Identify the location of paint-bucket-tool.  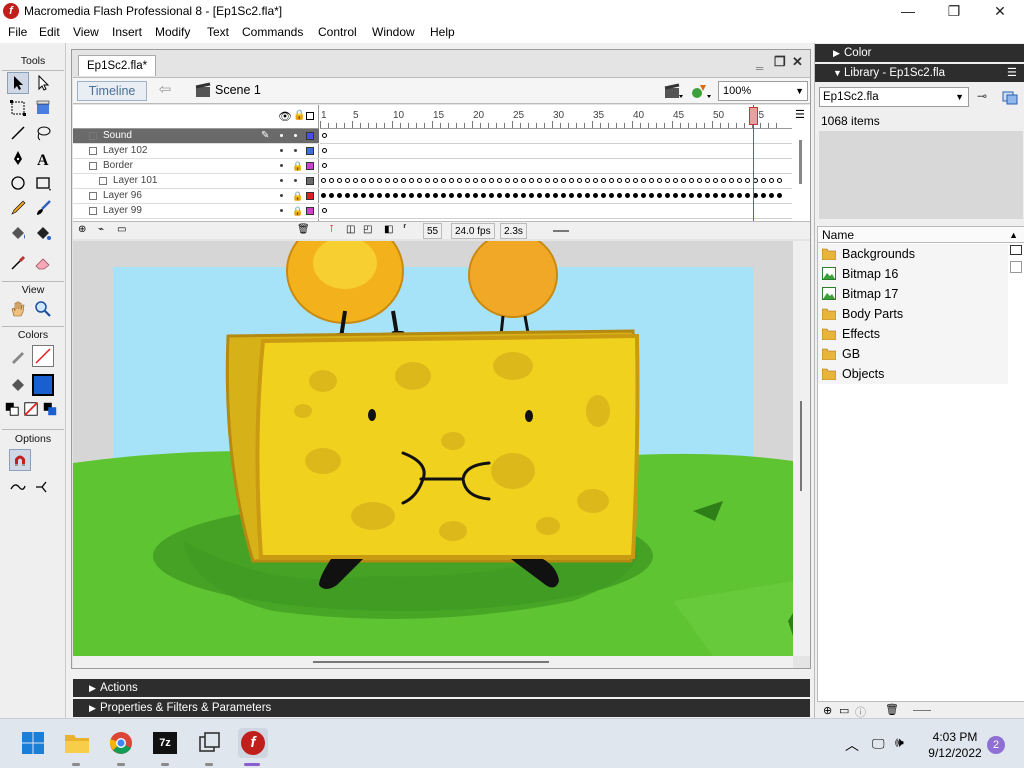
(43, 233).